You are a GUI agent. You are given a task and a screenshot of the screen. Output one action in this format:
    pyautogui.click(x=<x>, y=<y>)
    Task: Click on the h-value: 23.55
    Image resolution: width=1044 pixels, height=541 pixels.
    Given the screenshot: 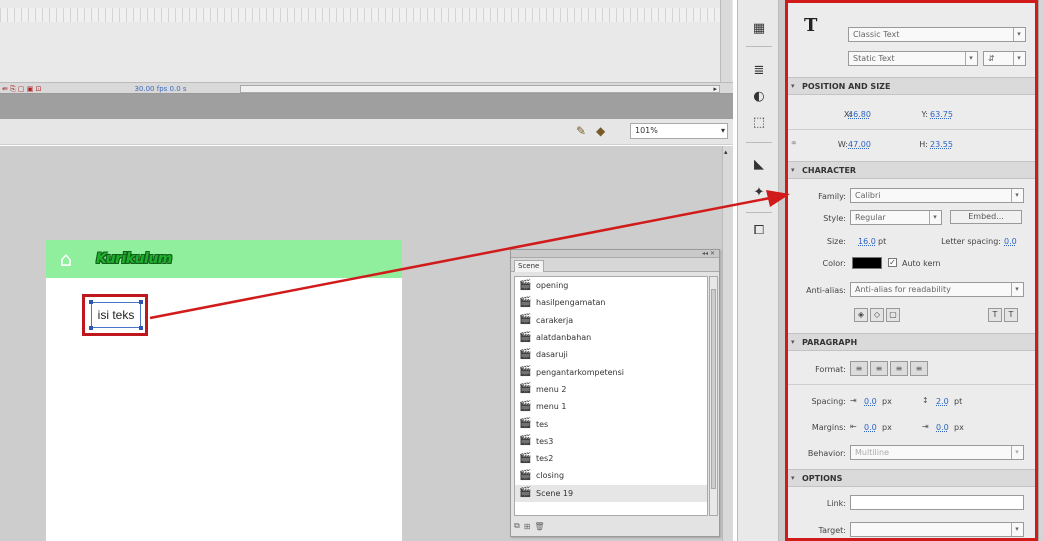 What is the action you would take?
    pyautogui.click(x=941, y=144)
    